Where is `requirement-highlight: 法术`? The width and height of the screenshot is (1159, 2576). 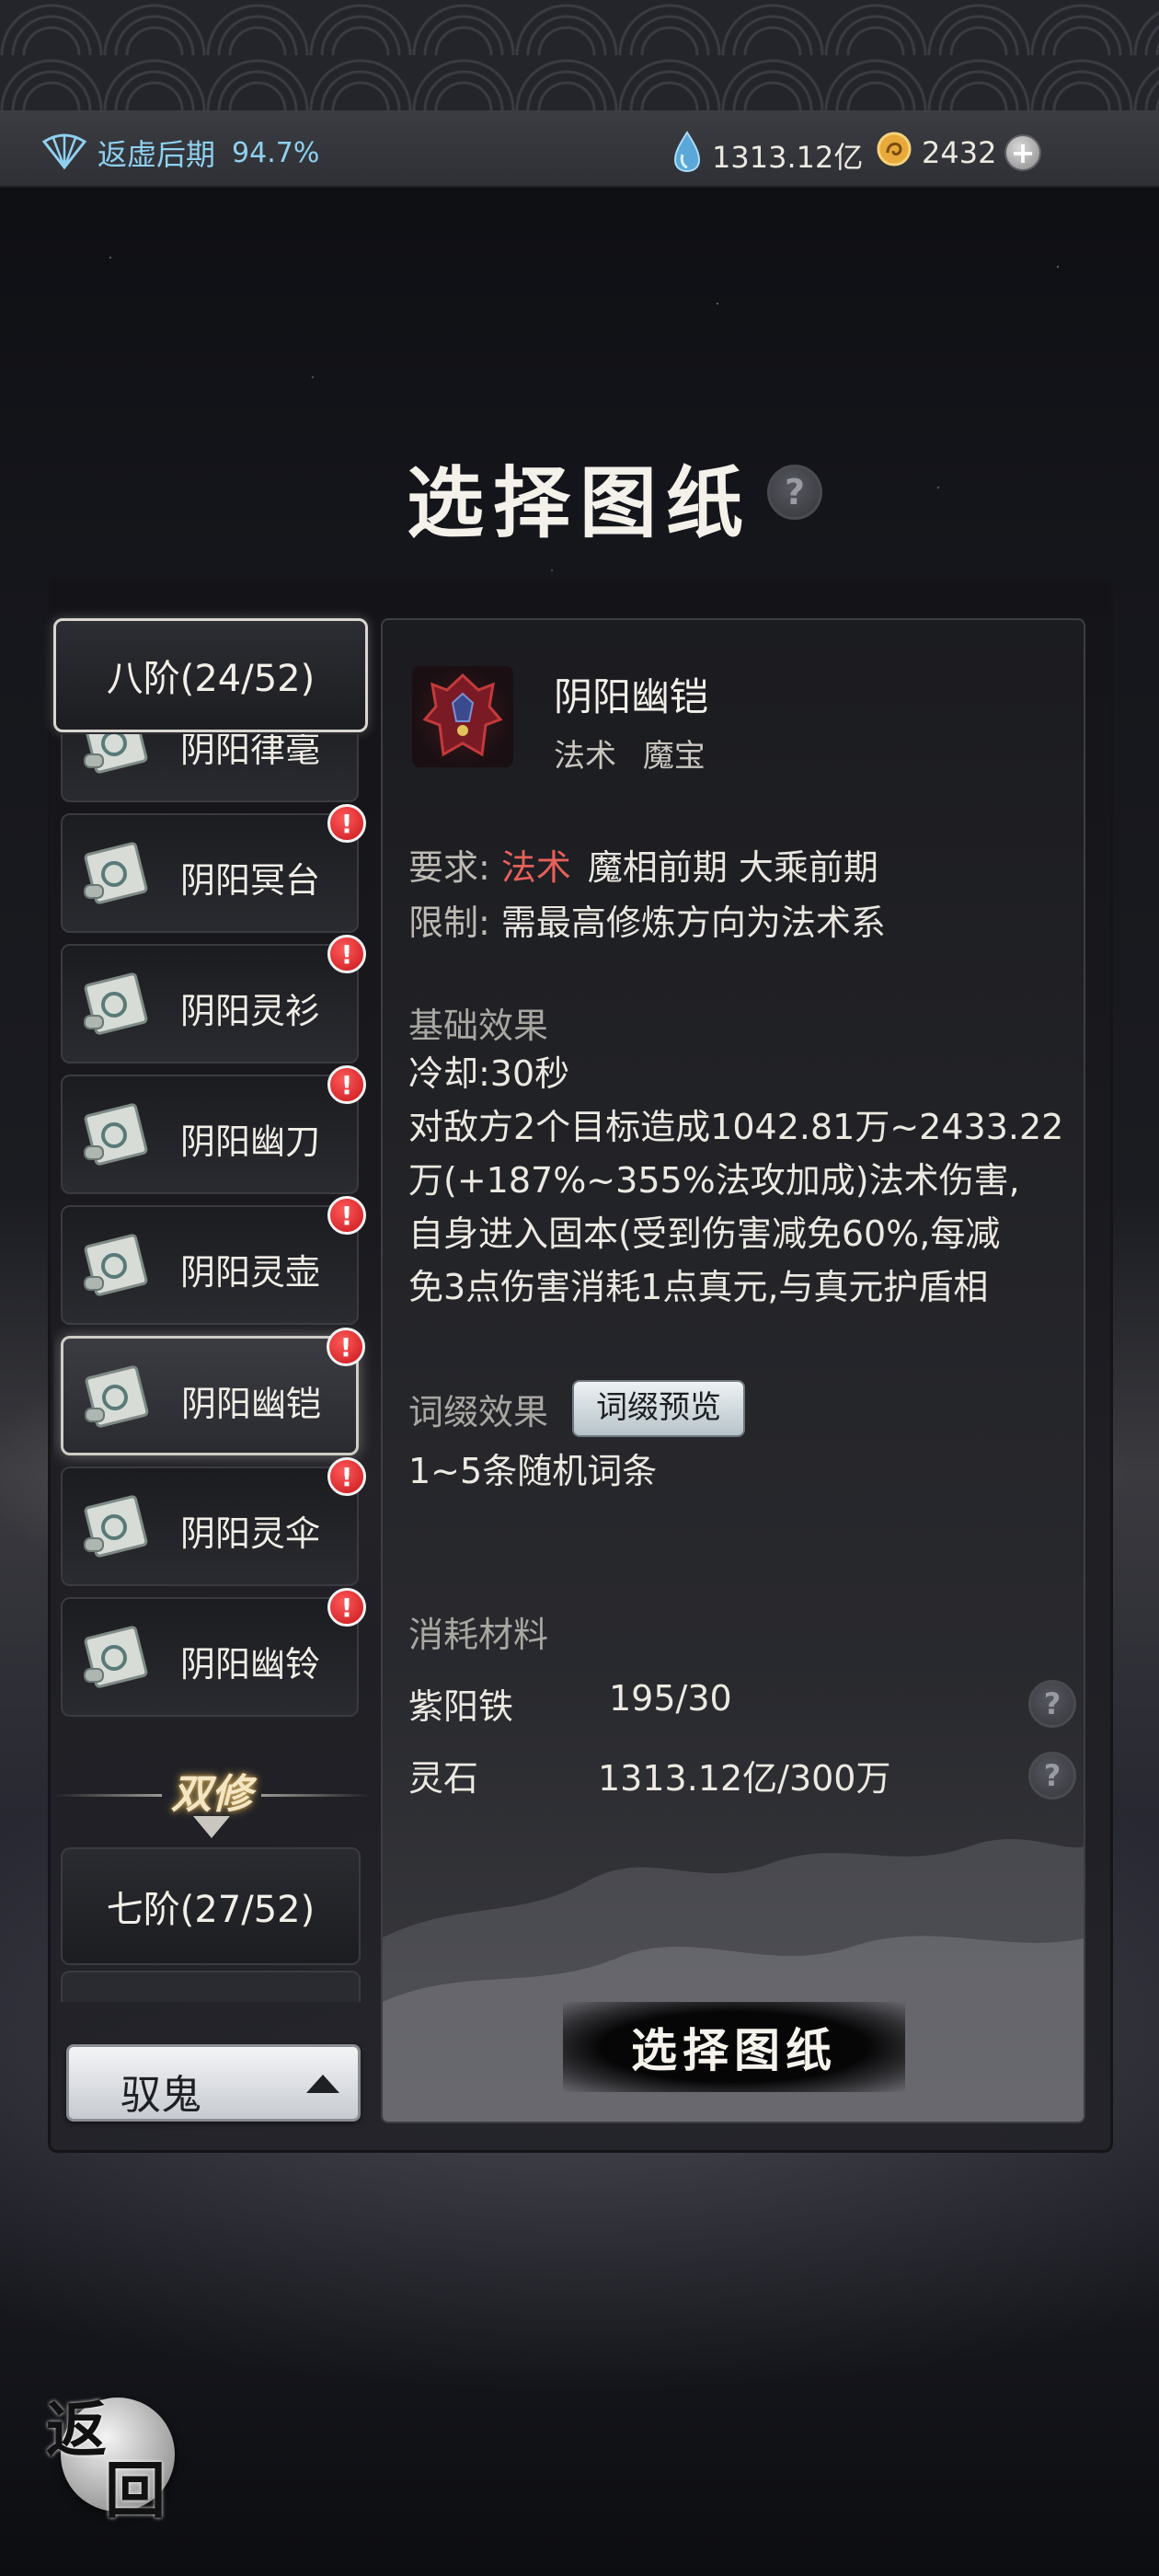 requirement-highlight: 法术 is located at coordinates (535, 867).